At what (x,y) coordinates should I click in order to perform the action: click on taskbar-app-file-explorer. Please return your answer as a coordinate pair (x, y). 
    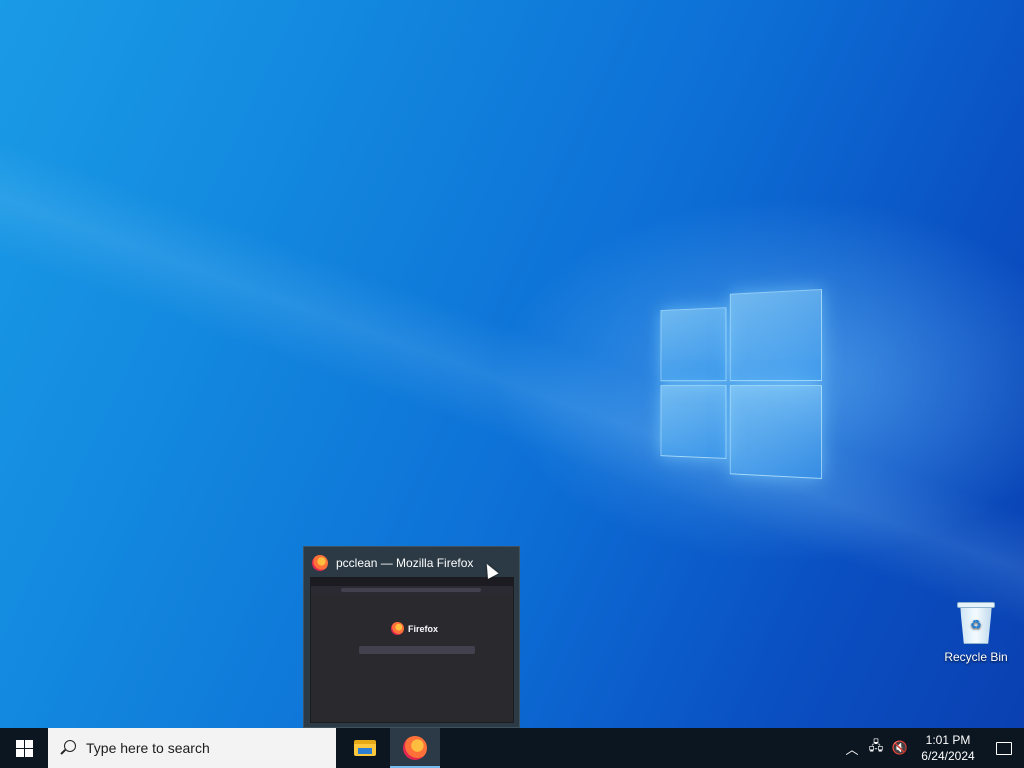
    Looking at the image, I should click on (365, 748).